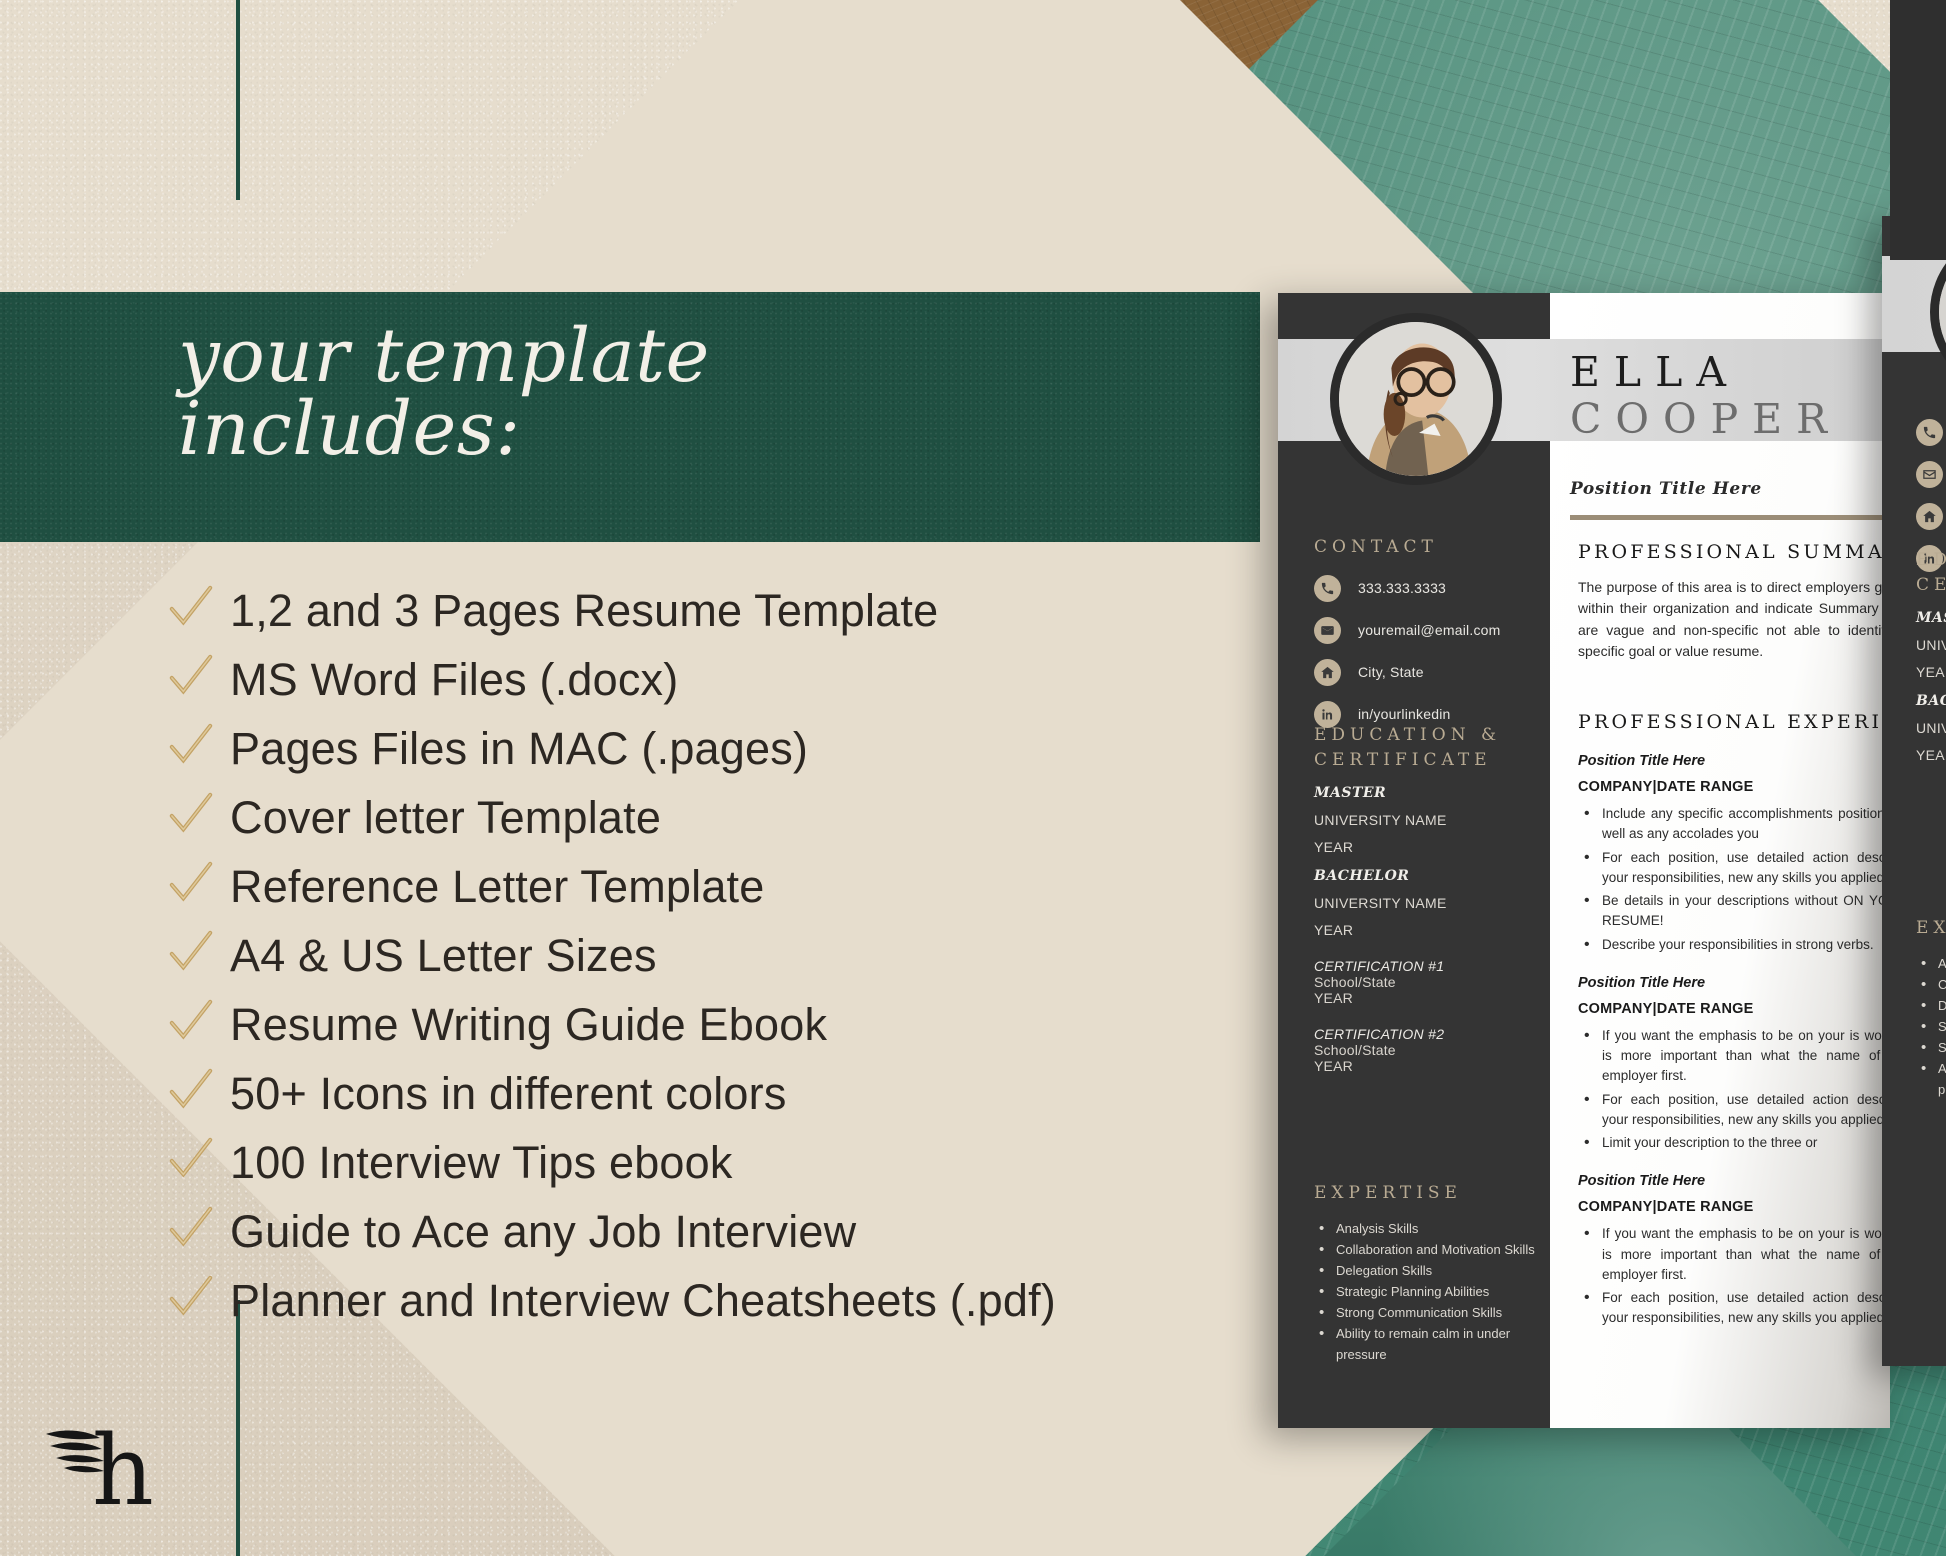  I want to click on checklist-item-label: Resume Writing Guide Ebook, so click(529, 1024).